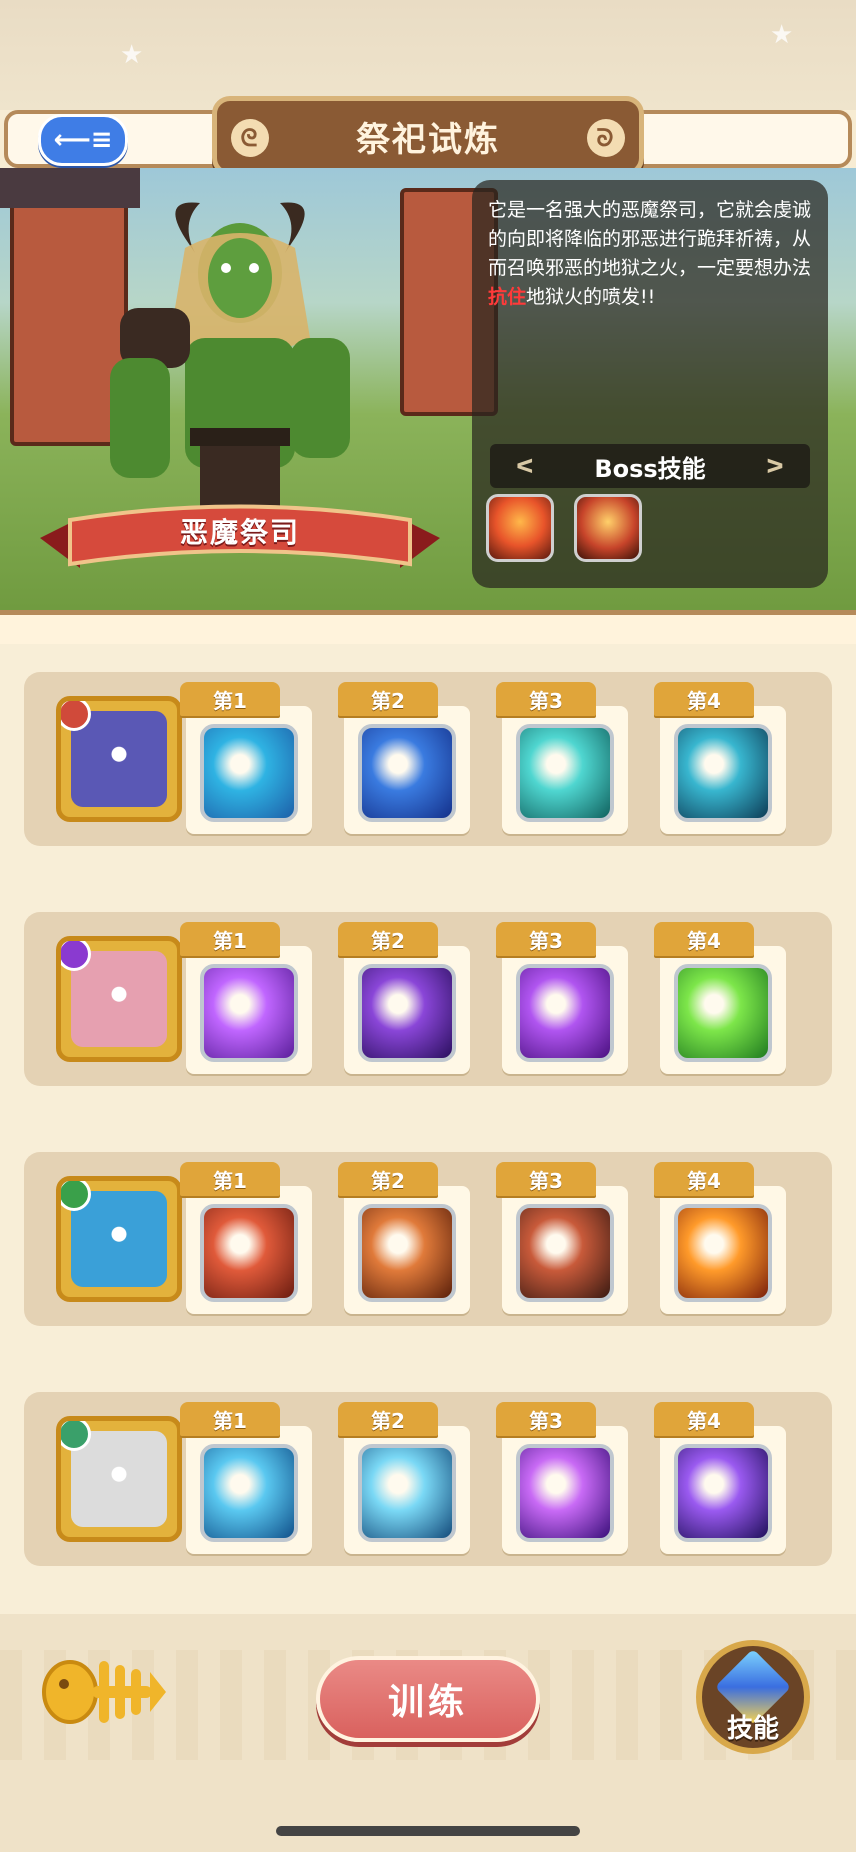  I want to click on boss-skills-title: Boss技能, so click(650, 468).